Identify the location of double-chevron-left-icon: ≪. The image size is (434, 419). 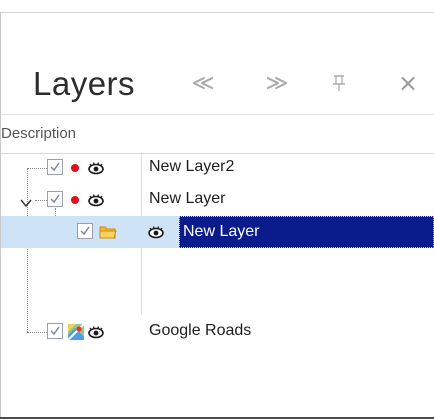
(203, 83).